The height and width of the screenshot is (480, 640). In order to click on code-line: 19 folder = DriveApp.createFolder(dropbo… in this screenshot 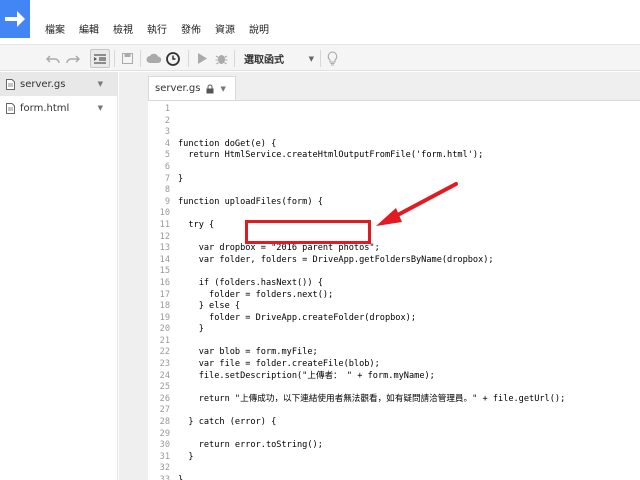, I will do `click(394, 319)`.